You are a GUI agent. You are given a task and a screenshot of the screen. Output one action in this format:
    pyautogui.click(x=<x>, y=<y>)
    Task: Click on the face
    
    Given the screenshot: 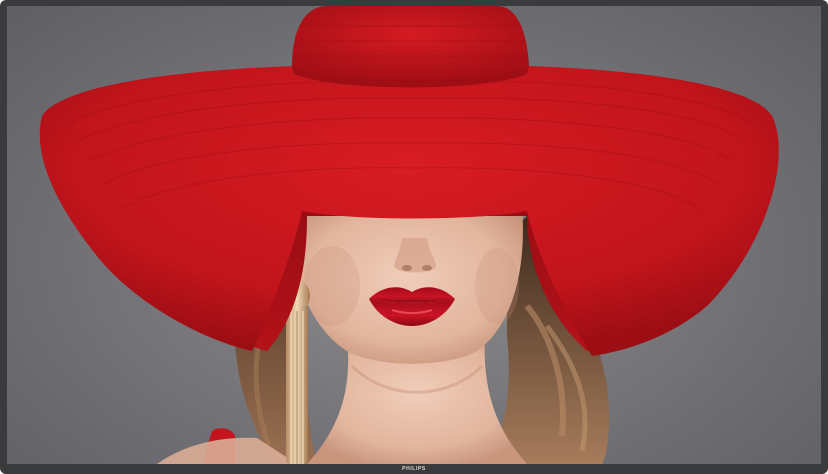 What is the action you would take?
    pyautogui.click(x=407, y=285)
    